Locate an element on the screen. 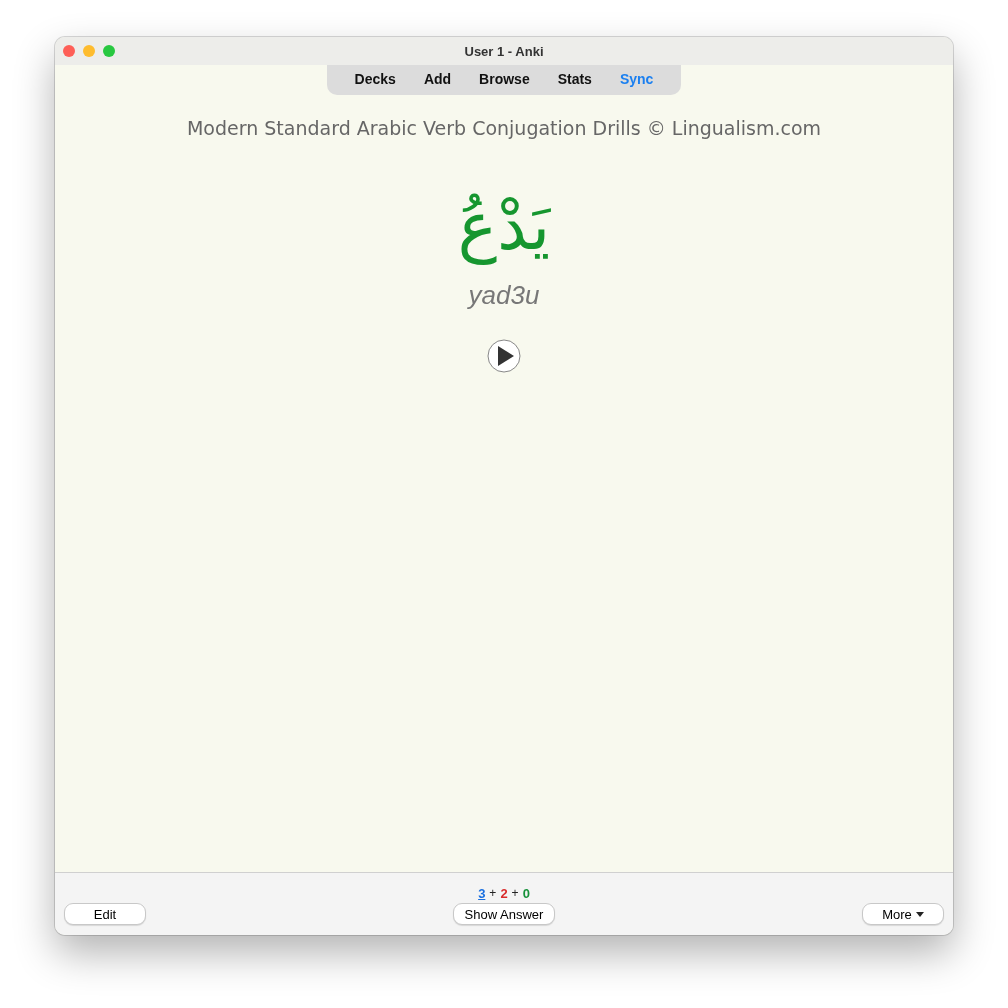 The image size is (1008, 1008). transliteration: yad3u is located at coordinates (504, 295).